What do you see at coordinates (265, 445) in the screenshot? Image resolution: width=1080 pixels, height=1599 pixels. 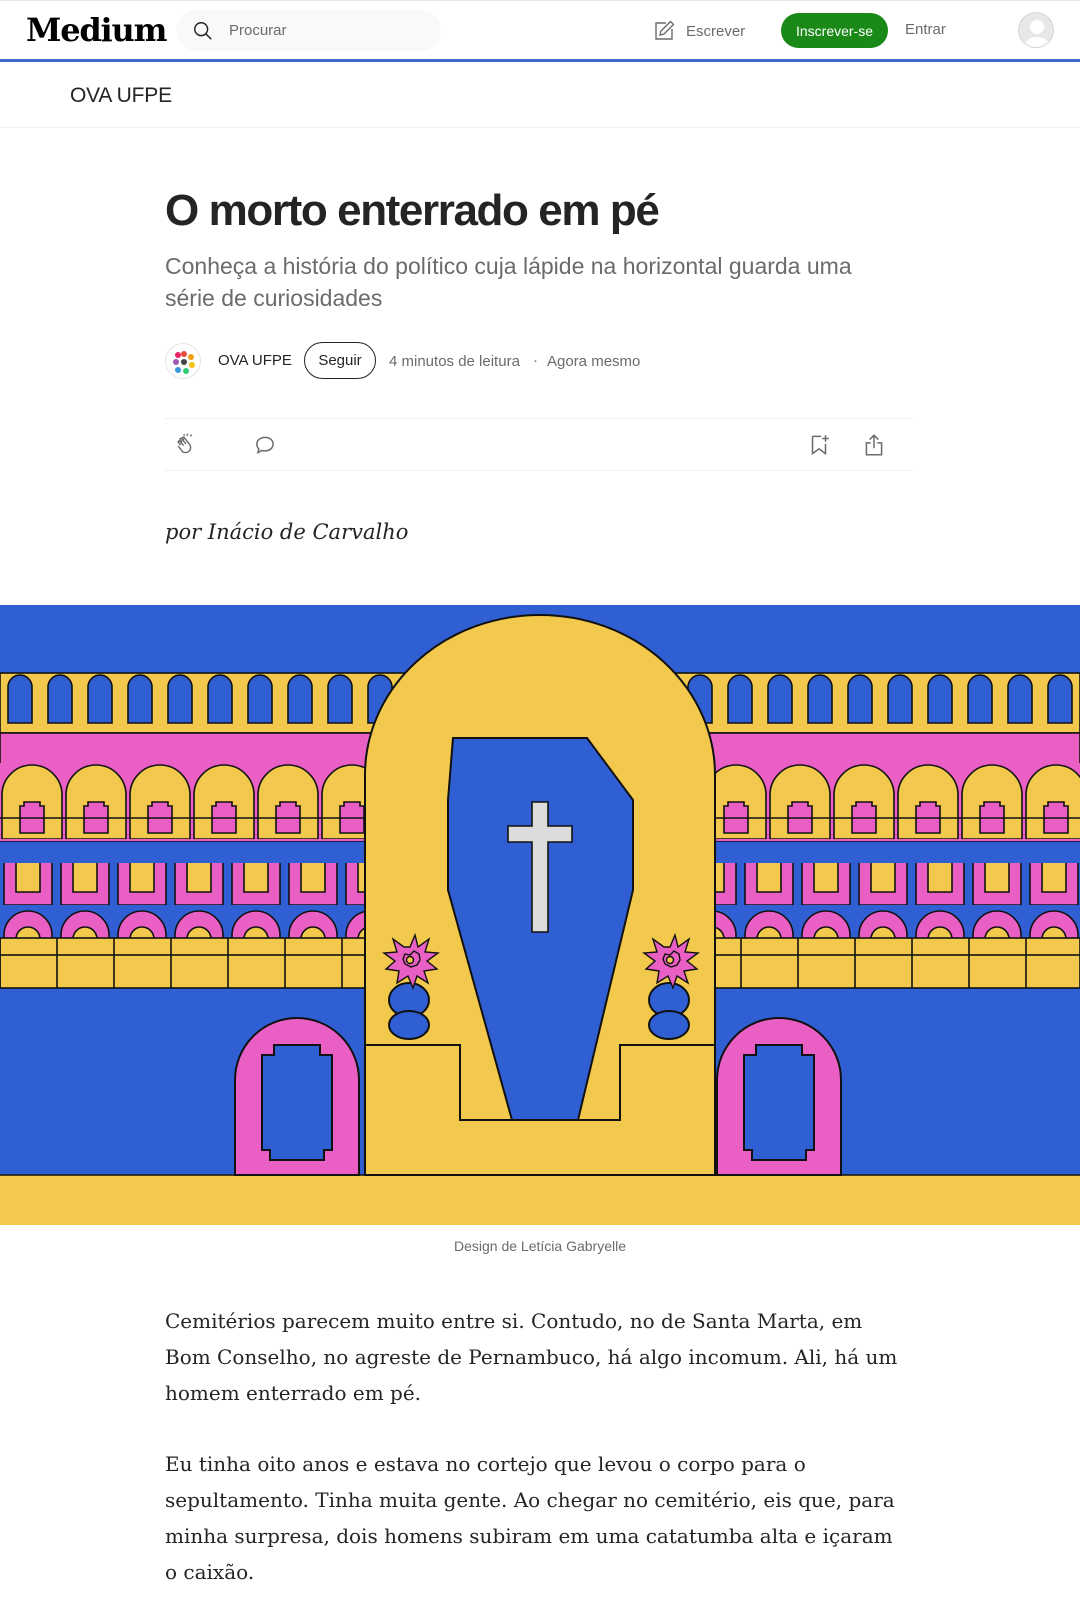 I see `comment-icon` at bounding box center [265, 445].